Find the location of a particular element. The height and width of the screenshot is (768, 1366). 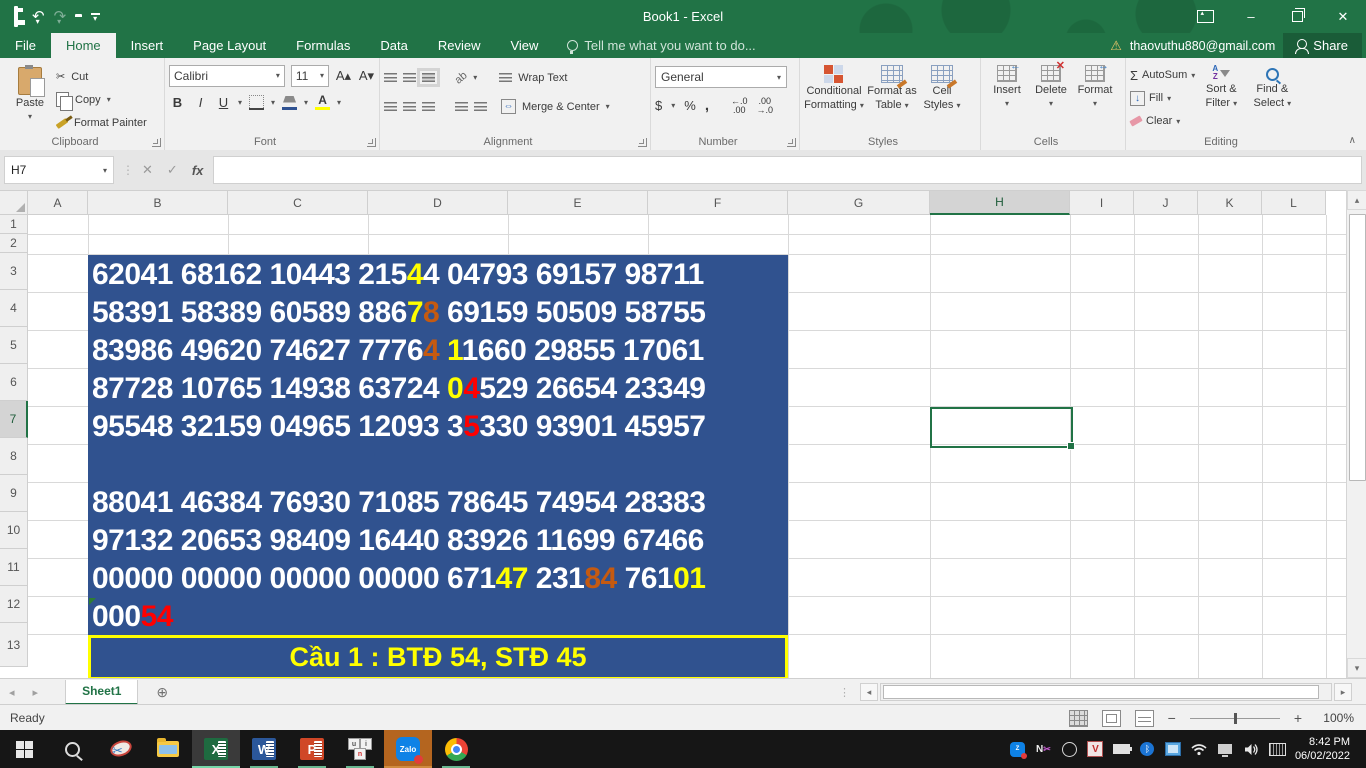

column-header-L: L is located at coordinates (1294, 202).